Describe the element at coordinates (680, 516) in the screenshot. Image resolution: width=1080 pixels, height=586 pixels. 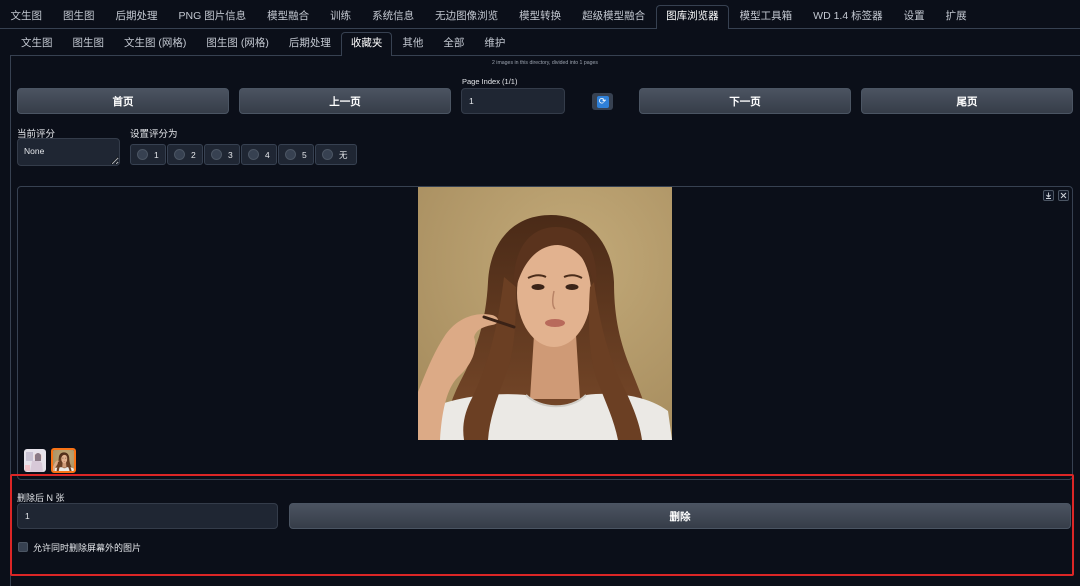
I see `delete-button: 删除` at that location.